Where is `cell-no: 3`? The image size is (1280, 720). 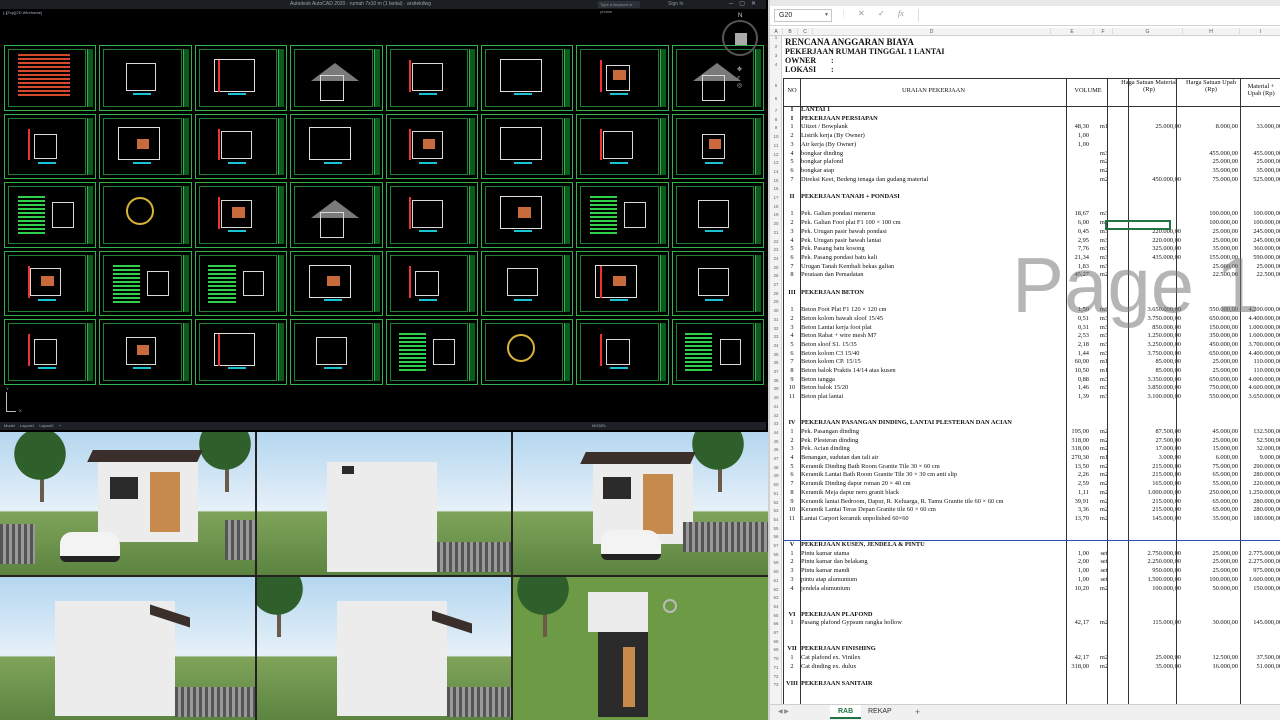 cell-no: 3 is located at coordinates (792, 580).